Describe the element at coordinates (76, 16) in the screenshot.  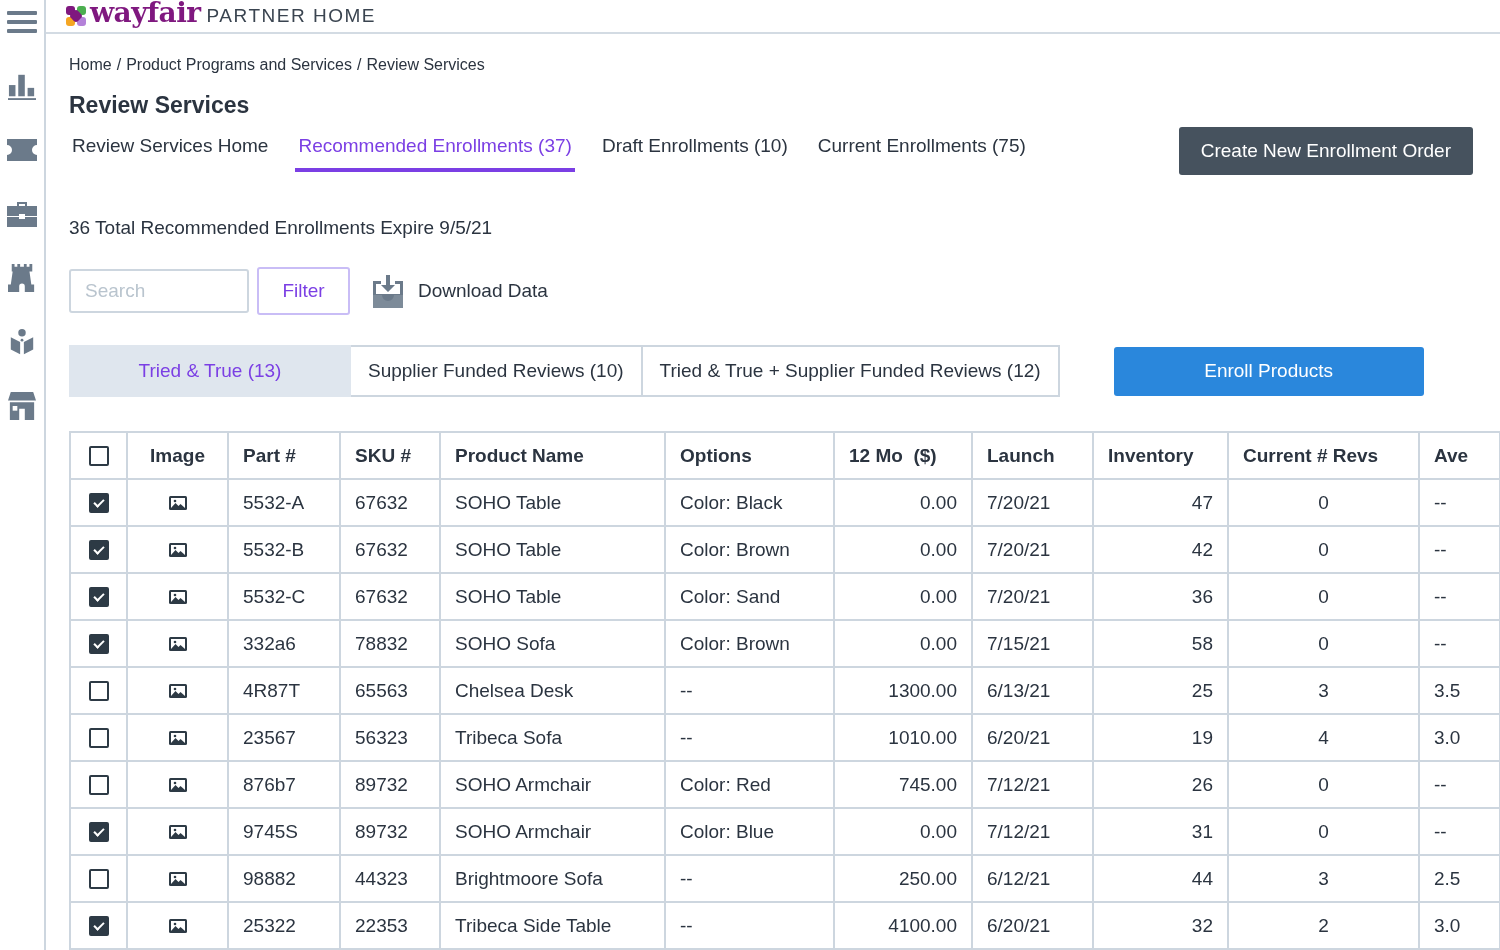
I see `logo-icon` at that location.